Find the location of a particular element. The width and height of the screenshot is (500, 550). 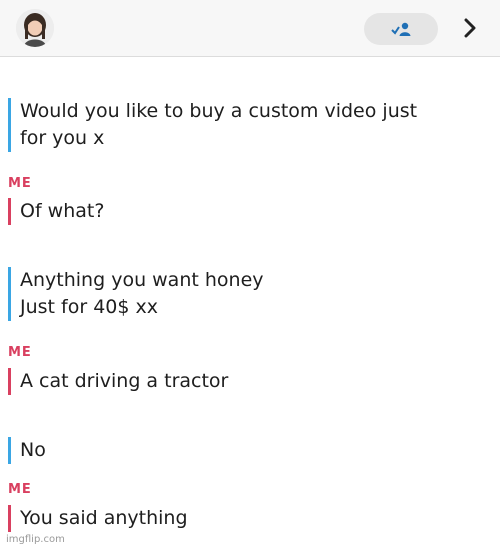

add-friend-button is located at coordinates (401, 29).